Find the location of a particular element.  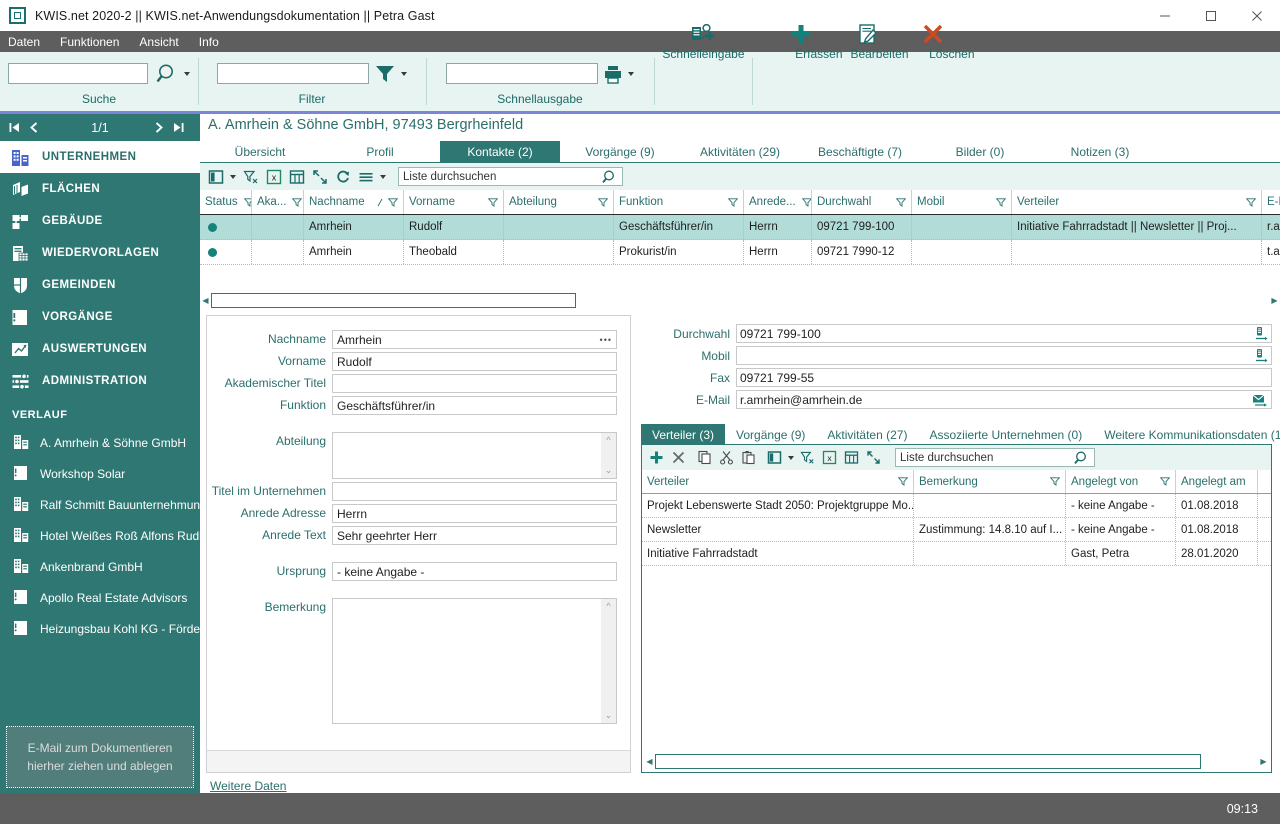

col-vorname: Vorname is located at coordinates (454, 202).